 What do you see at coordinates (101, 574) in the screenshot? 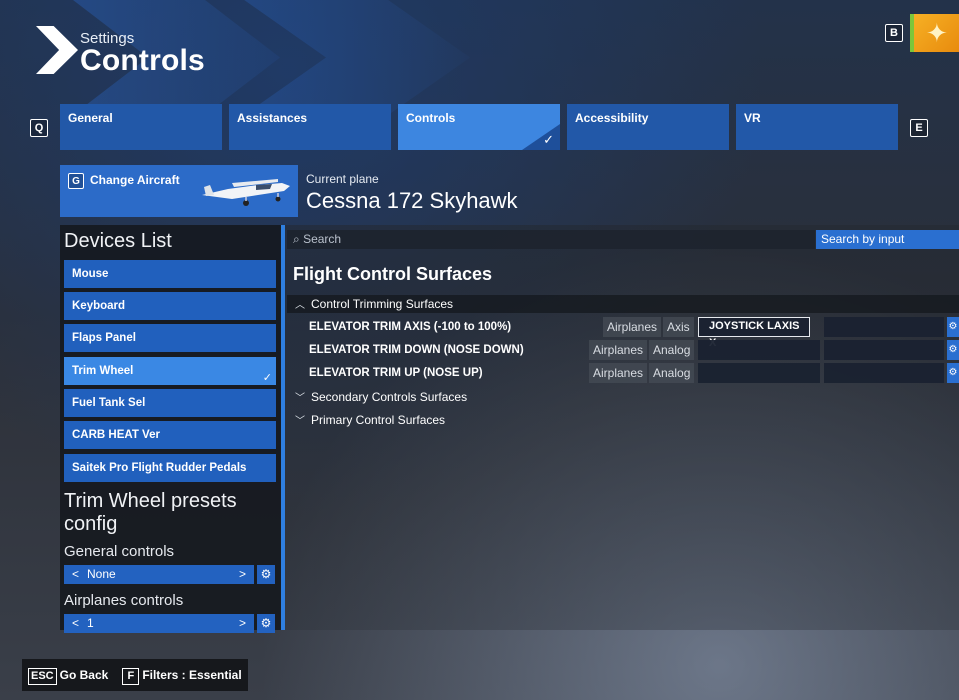
I see `general-controls-value: None` at bounding box center [101, 574].